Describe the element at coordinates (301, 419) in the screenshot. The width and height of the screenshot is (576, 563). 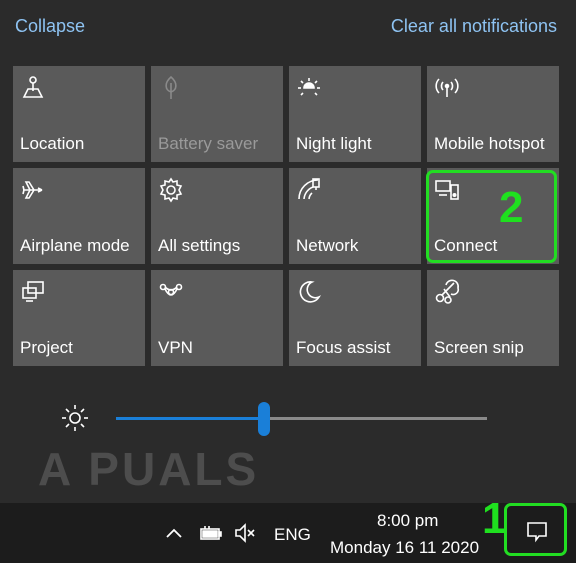
I see `brightness-slider` at that location.